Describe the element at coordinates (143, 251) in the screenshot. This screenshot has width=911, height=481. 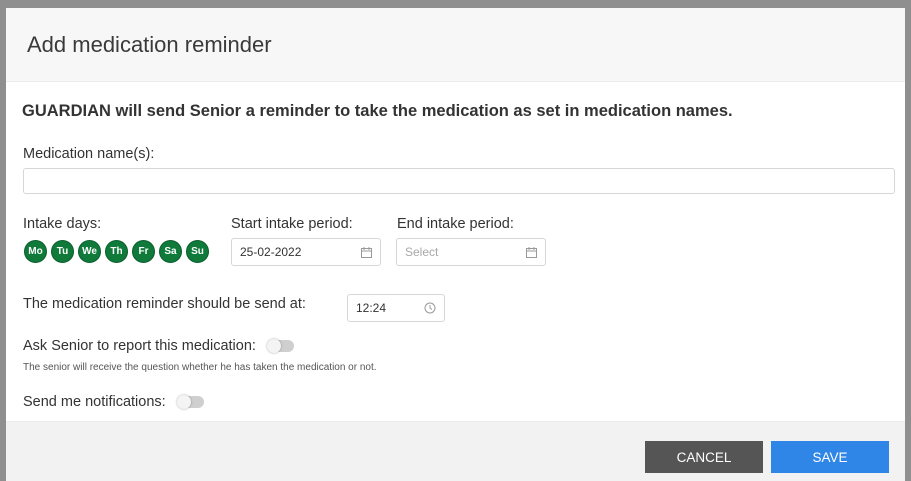
I see `day-toggle-fr: Fr` at that location.